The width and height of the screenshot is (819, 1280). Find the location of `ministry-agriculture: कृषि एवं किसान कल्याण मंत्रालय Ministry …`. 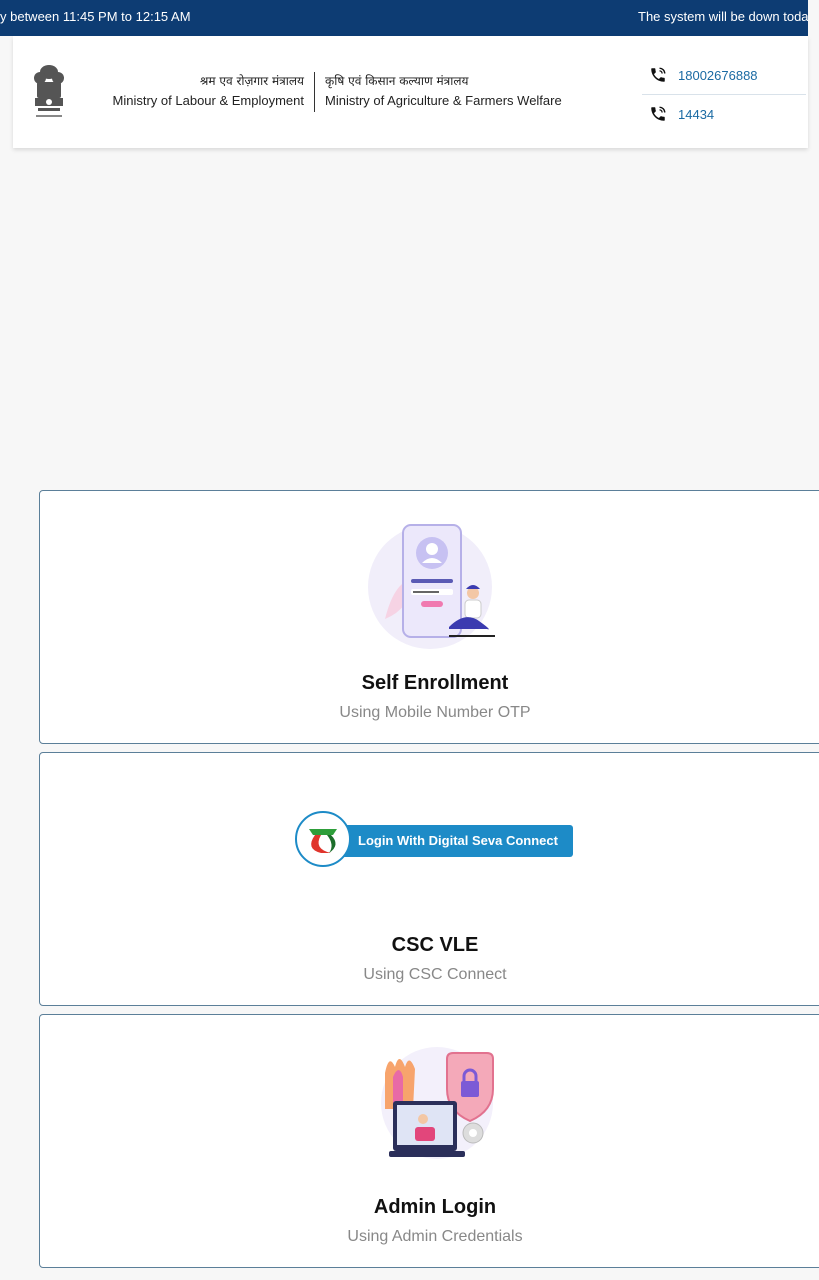

ministry-agriculture: कृषि एवं किसान कल्याण मंत्रालय Ministry … is located at coordinates (443, 91).